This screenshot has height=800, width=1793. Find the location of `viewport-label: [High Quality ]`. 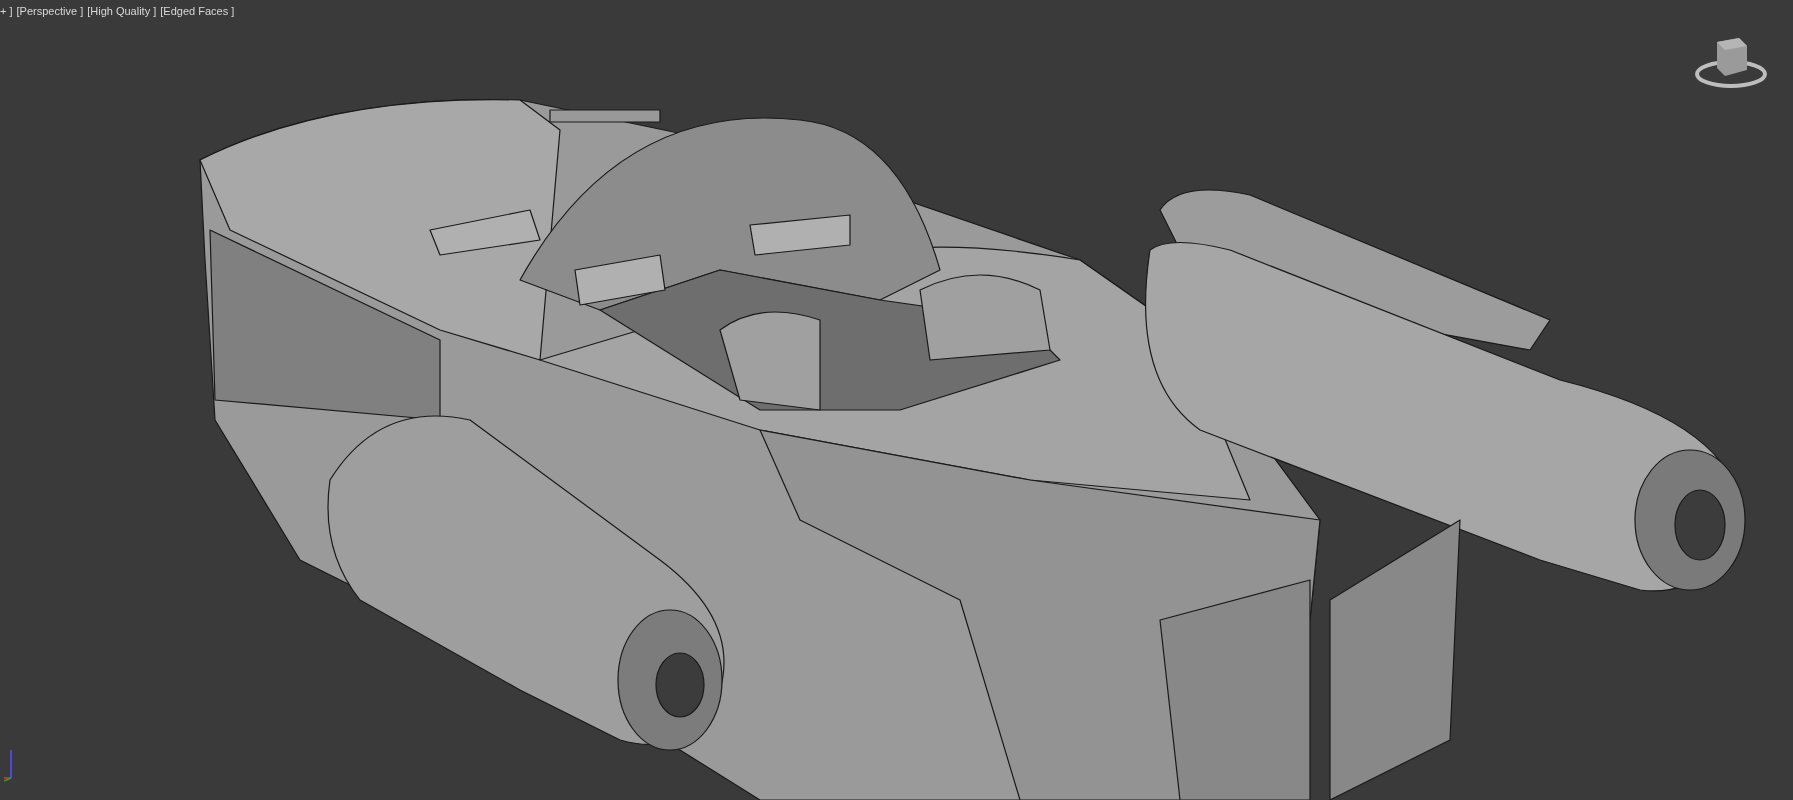

viewport-label: [High Quality ] is located at coordinates (122, 11).